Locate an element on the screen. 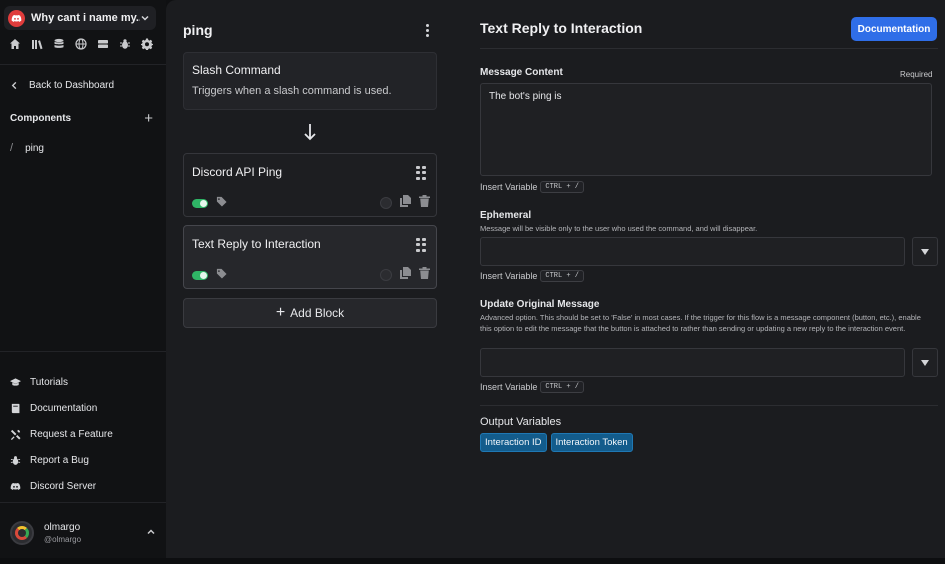  user-menu: olmargo @olmargo is located at coordinates (83, 533).